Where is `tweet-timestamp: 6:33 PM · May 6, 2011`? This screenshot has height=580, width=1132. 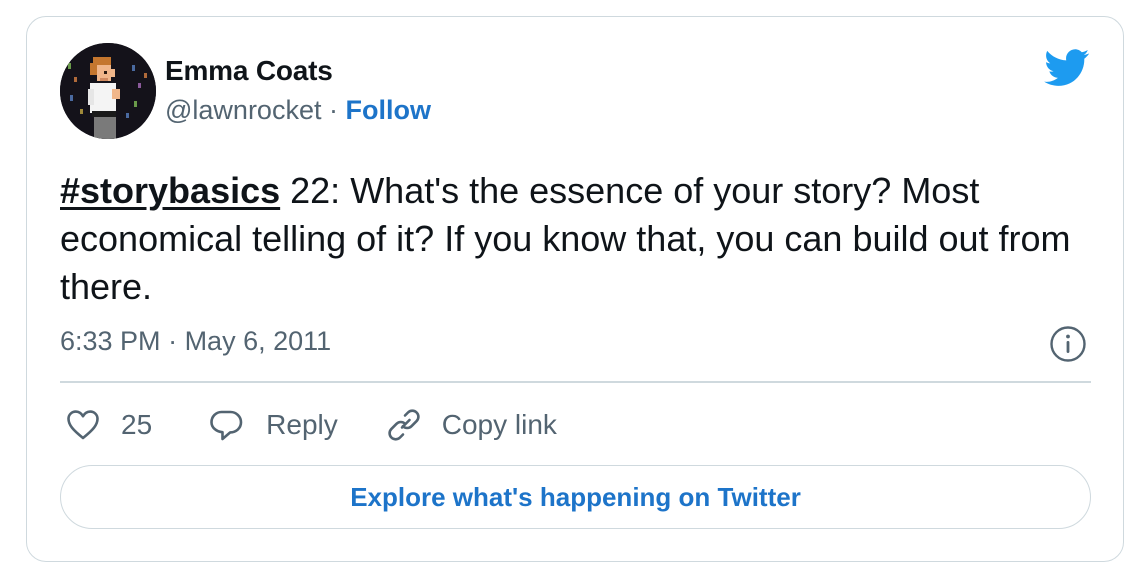 tweet-timestamp: 6:33 PM · May 6, 2011 is located at coordinates (195, 341).